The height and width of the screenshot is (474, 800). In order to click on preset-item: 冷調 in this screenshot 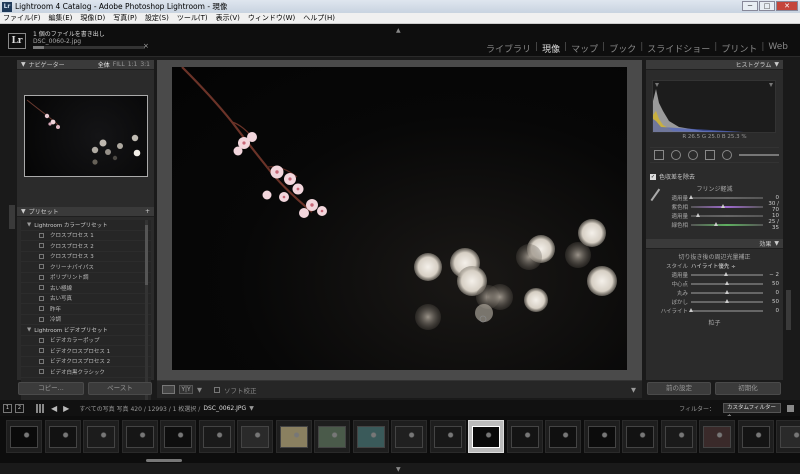, I will do `click(86, 320)`.